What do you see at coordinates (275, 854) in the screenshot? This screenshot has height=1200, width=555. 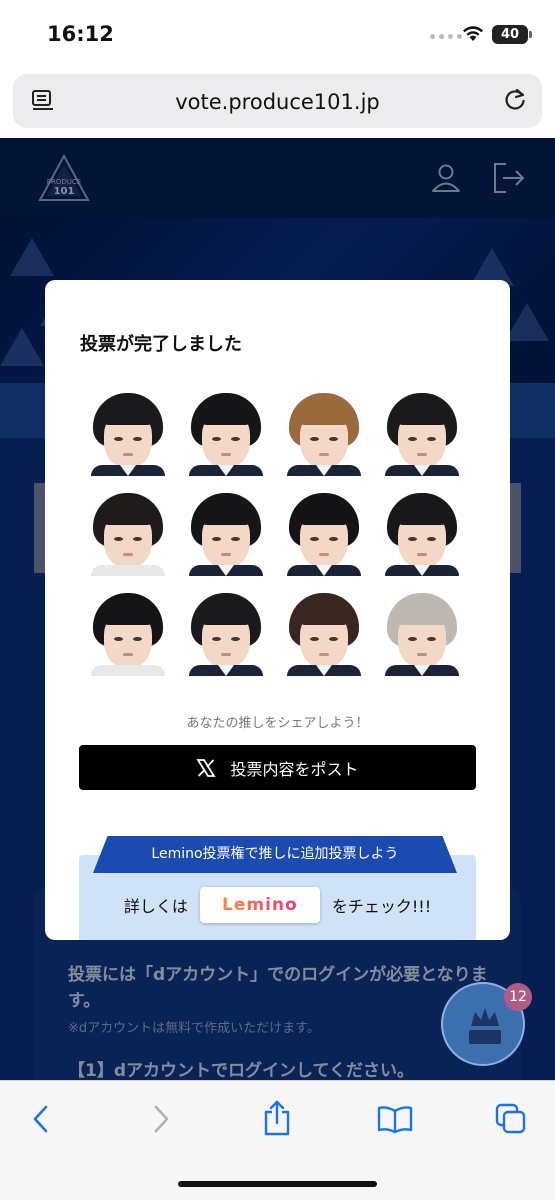 I see `lemino-promo-banner: Lemino投票権で推しに追加投票しよう` at bounding box center [275, 854].